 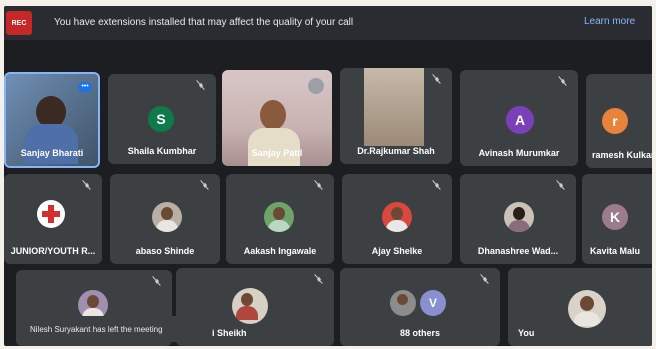 I want to click on participant-tile: You, so click(x=580, y=307).